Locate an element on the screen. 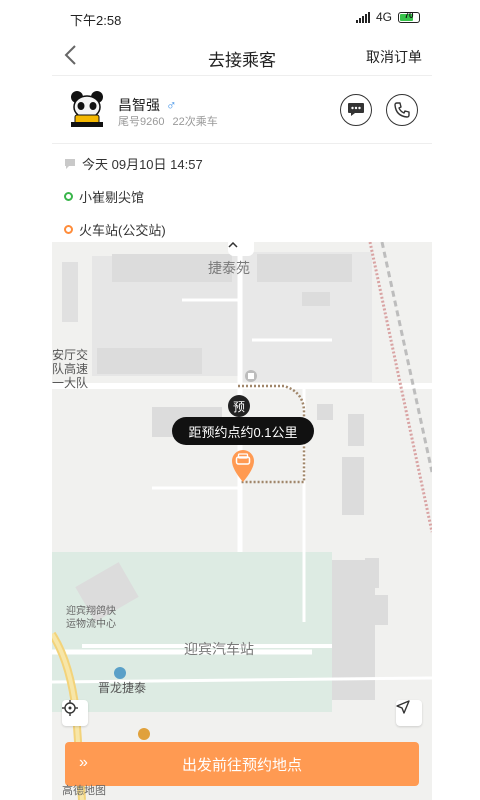 The width and height of the screenshot is (480, 800). navigation-arrow-icon is located at coordinates (403, 707).